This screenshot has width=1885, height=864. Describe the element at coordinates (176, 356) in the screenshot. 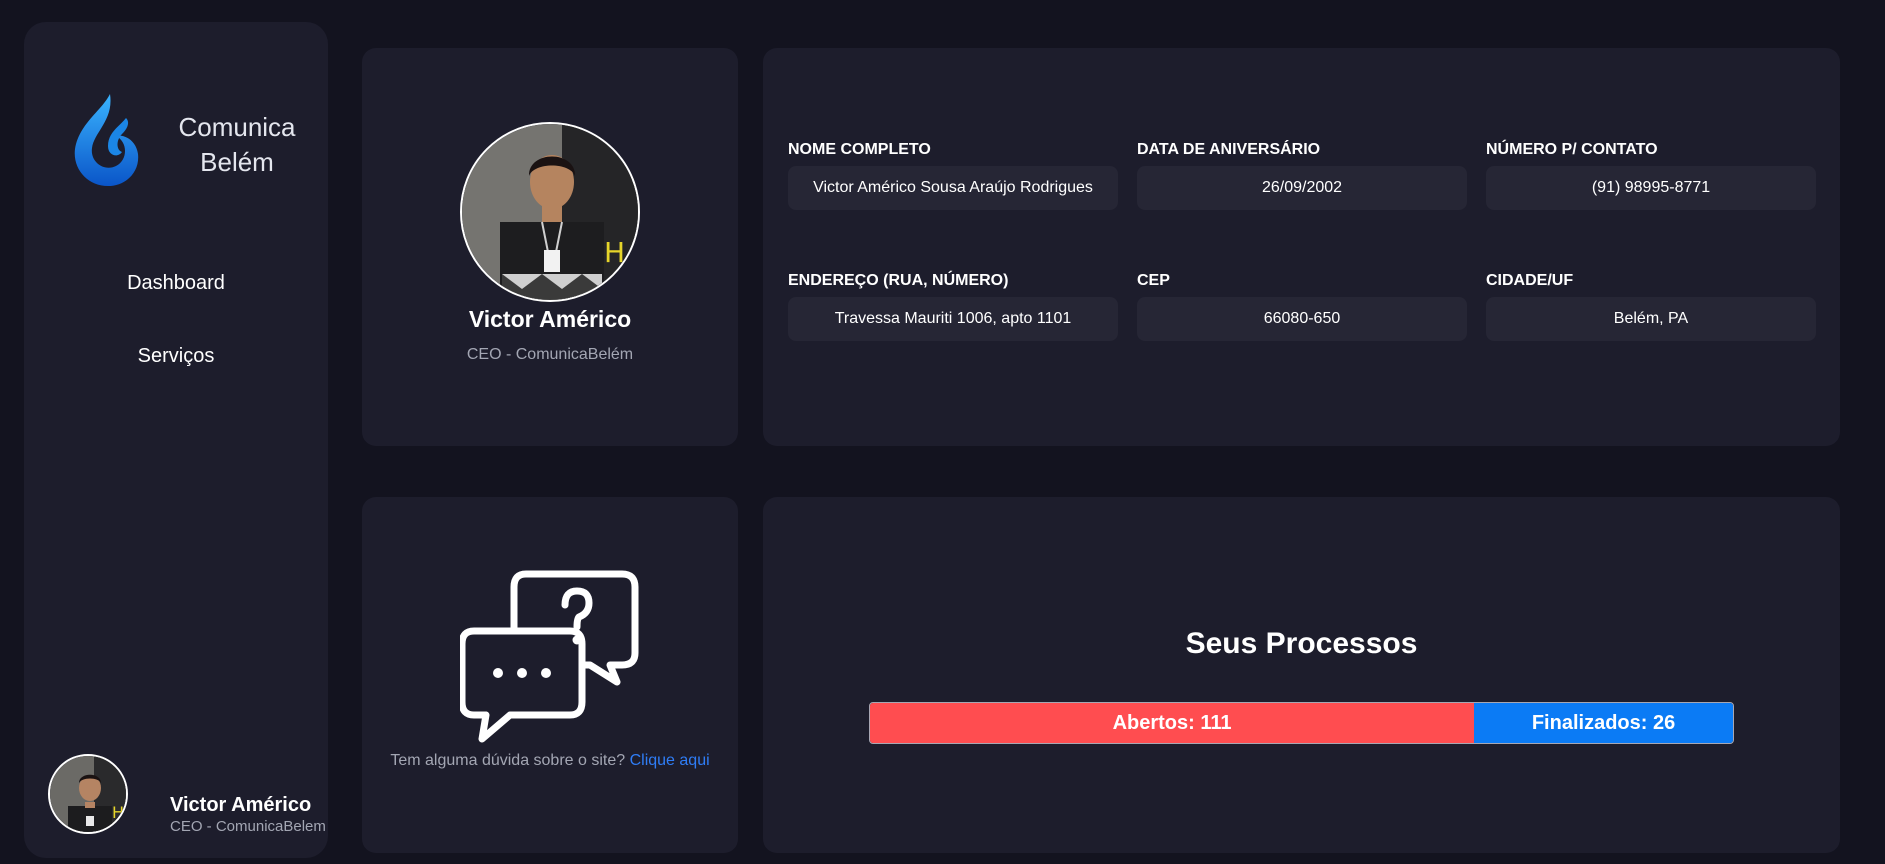

I see `nav-item-servicos: Serviços` at that location.